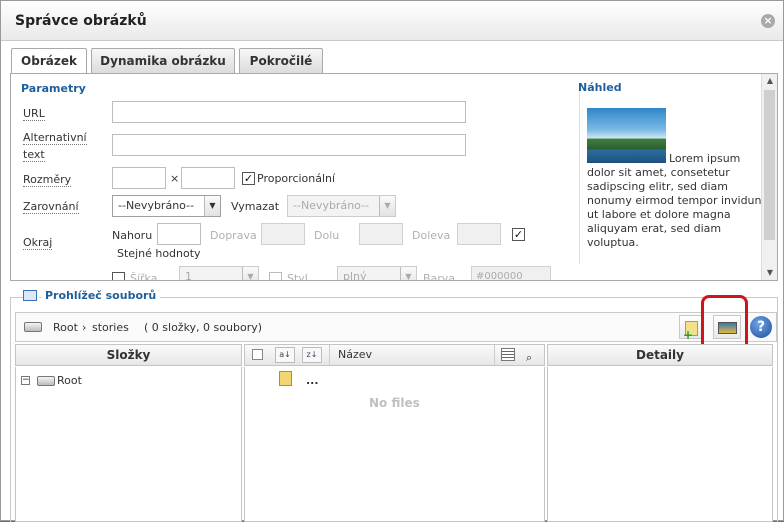 The height and width of the screenshot is (522, 784). I want to click on alt-text-label-line2: text, so click(34, 155).